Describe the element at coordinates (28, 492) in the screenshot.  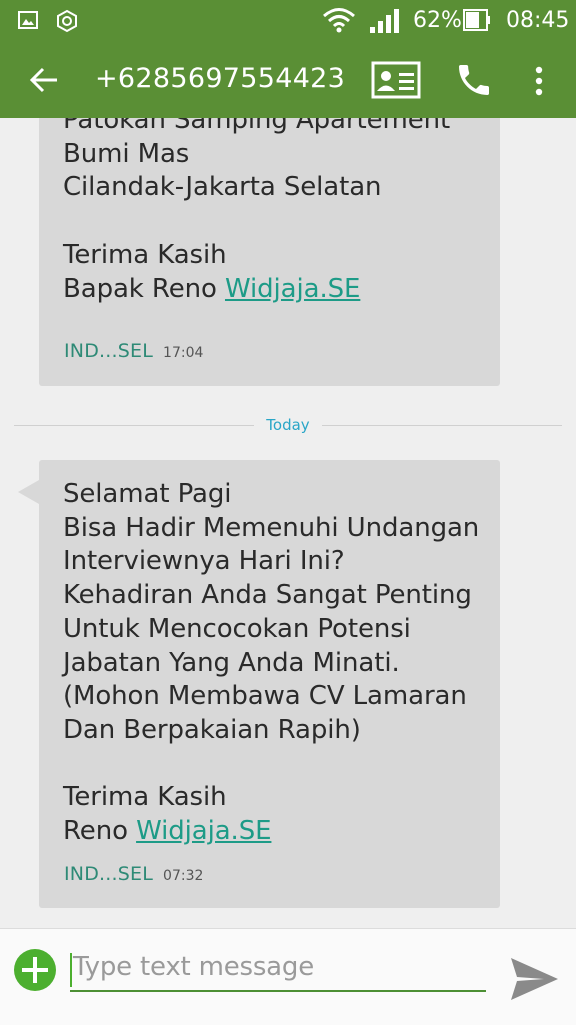
I see `bubble-tail` at that location.